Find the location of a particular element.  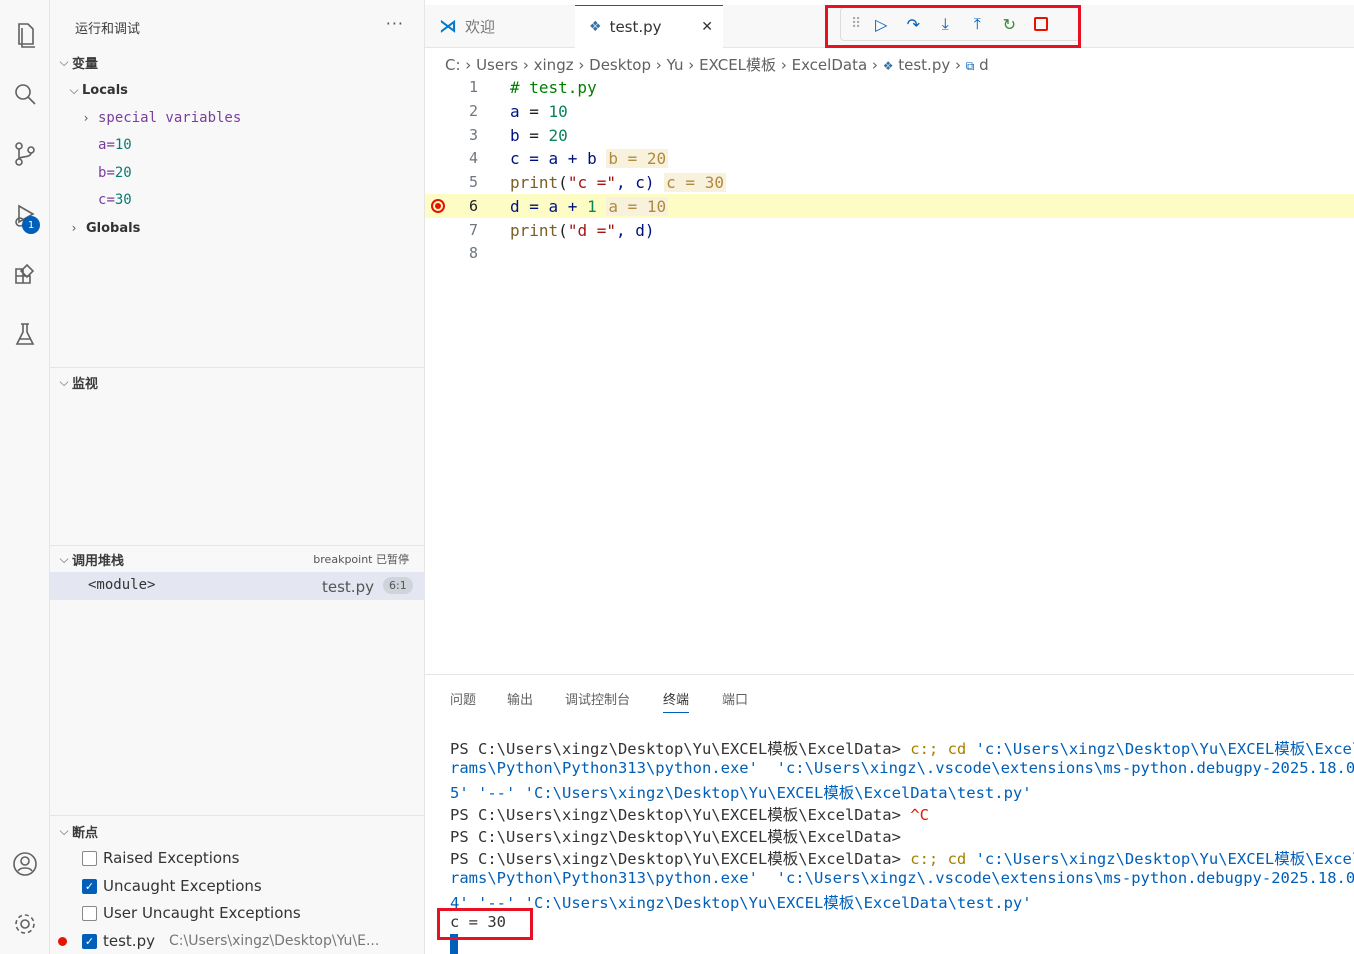

more-actions-button: ··· is located at coordinates (395, 23).